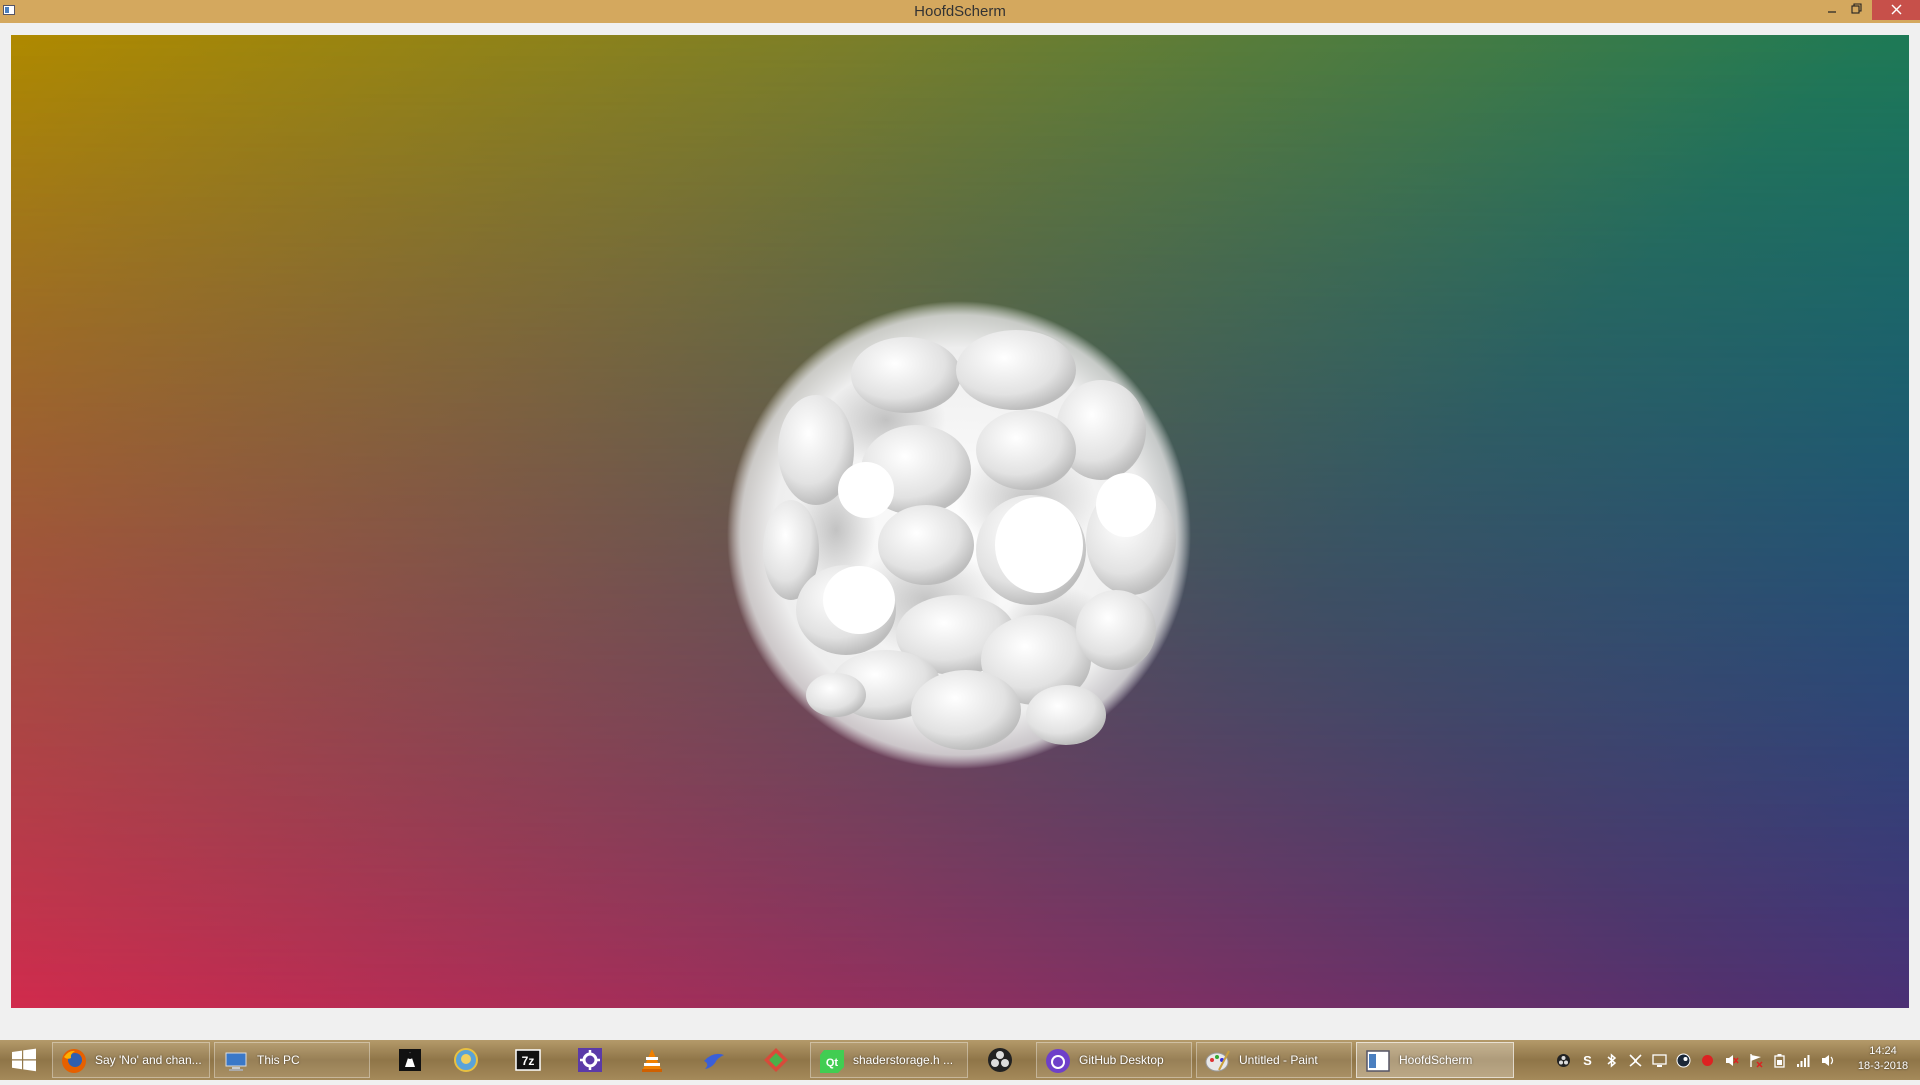 This screenshot has width=1920, height=1085. I want to click on system-tray: S, so click(1702, 1060).